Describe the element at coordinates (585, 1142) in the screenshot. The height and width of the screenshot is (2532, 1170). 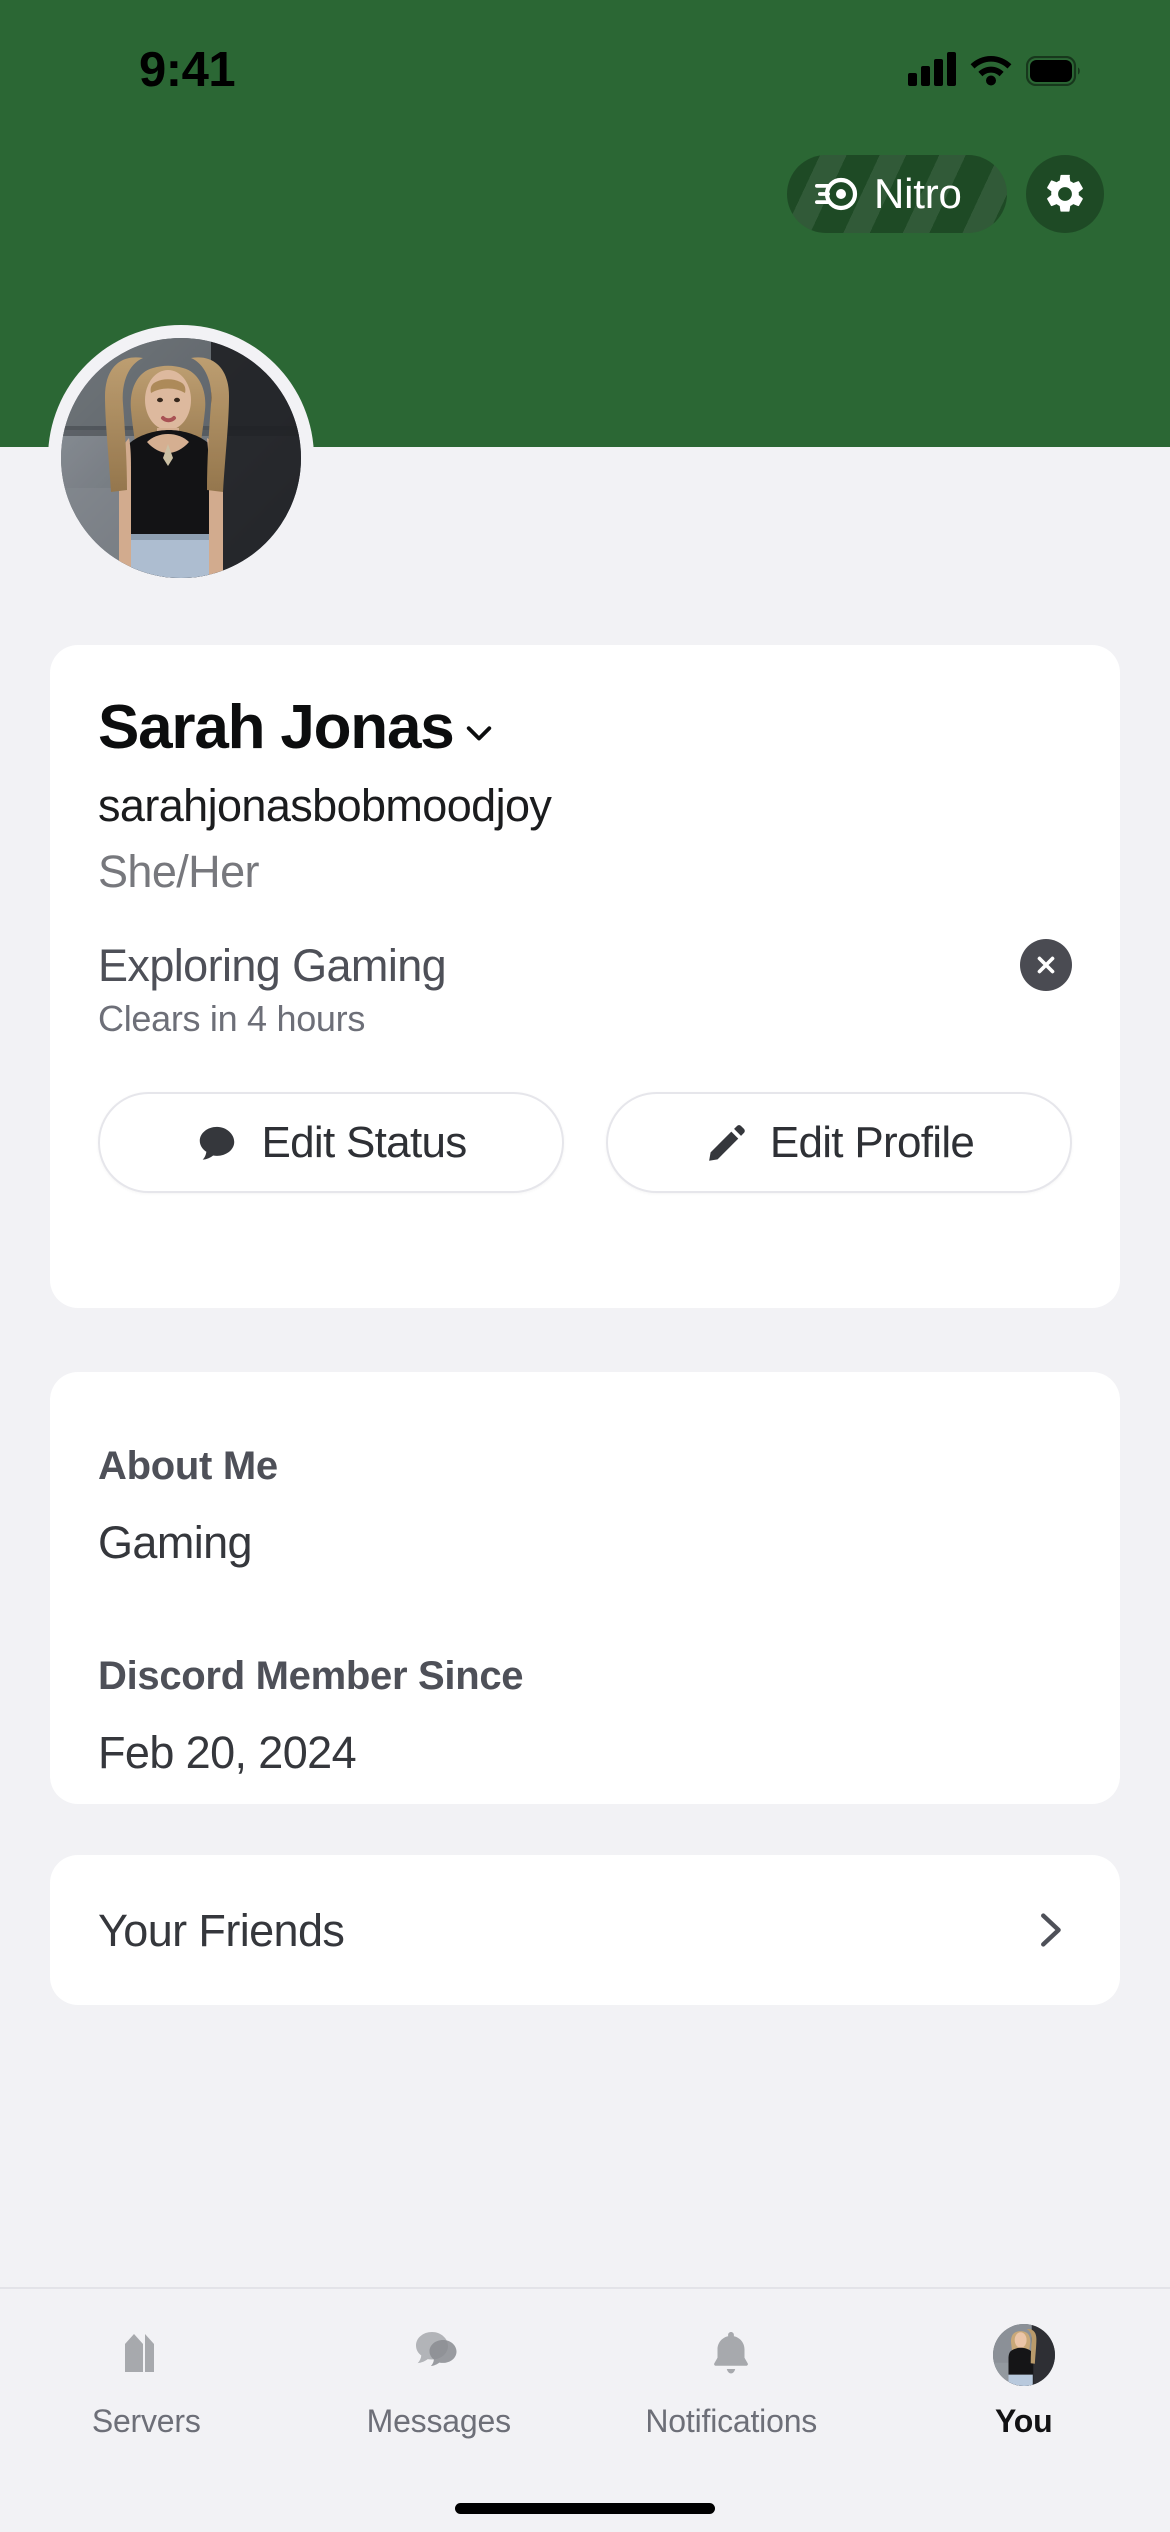
I see `profile-action-buttons: Edit Status Edit Profile` at that location.